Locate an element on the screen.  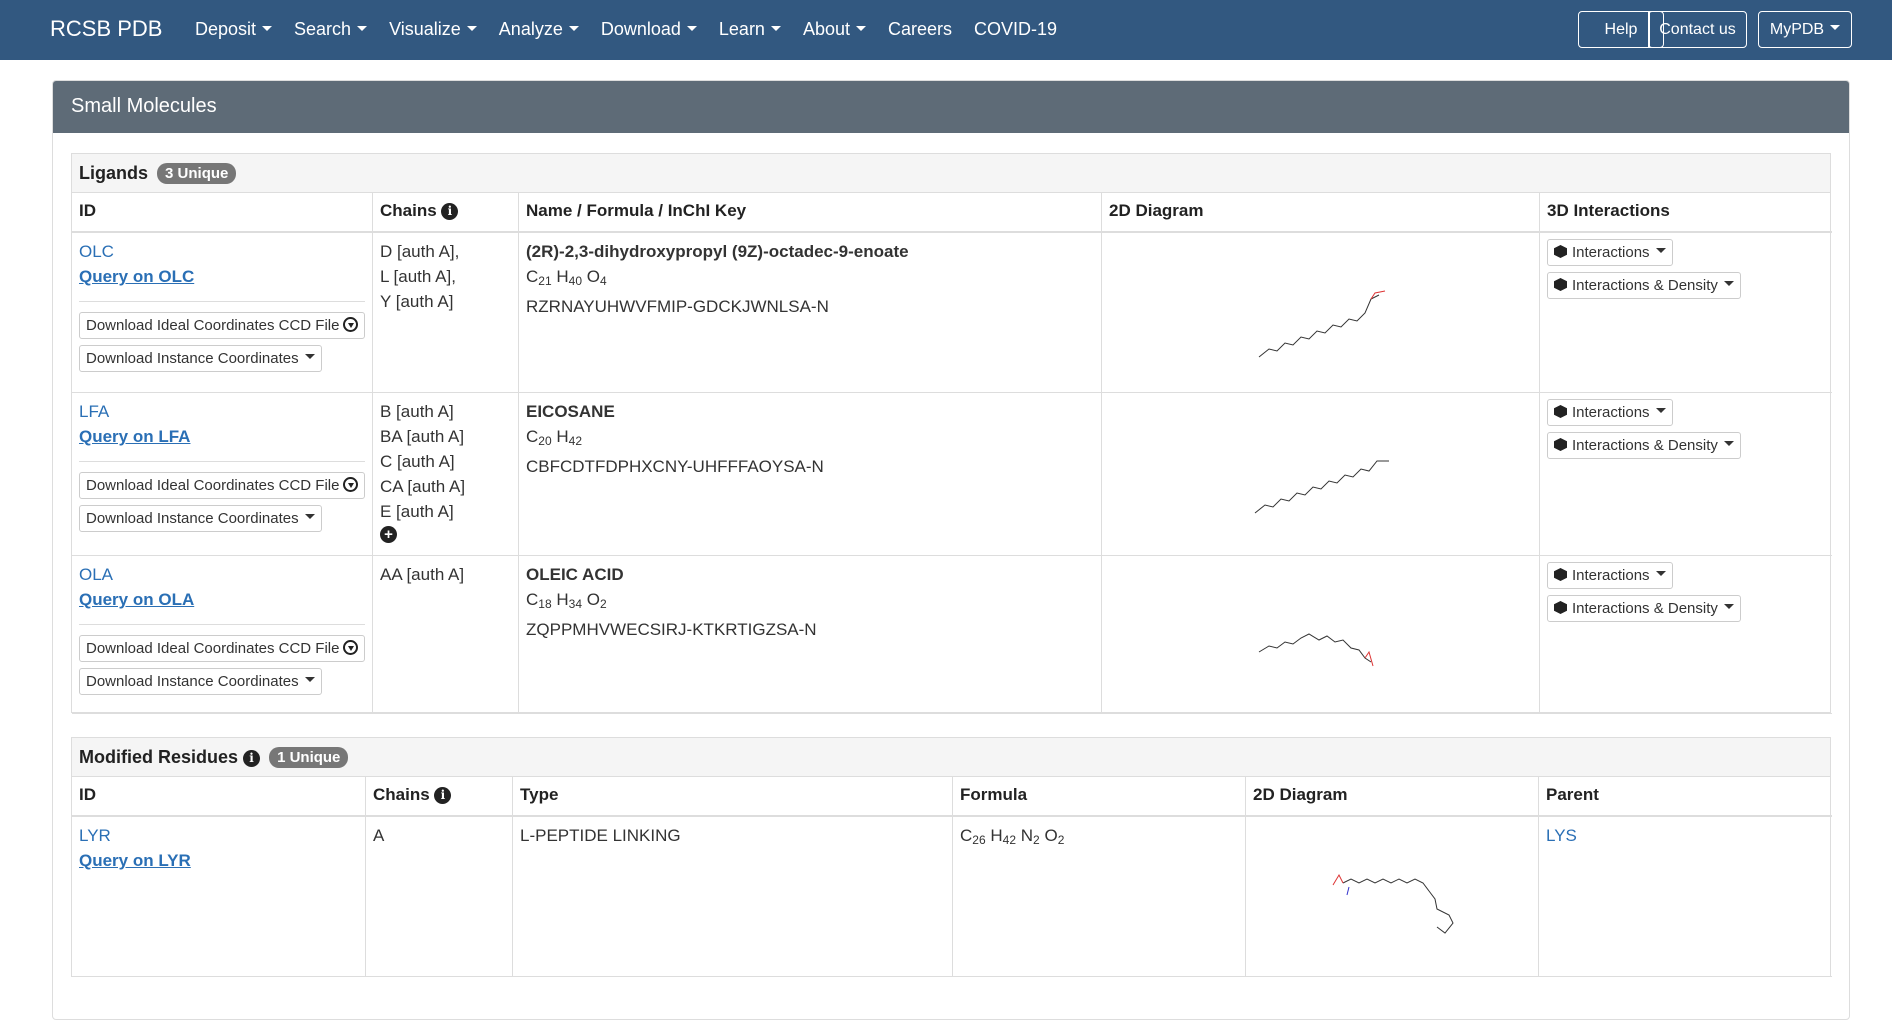
nav-careers: Careers is located at coordinates (920, 29).